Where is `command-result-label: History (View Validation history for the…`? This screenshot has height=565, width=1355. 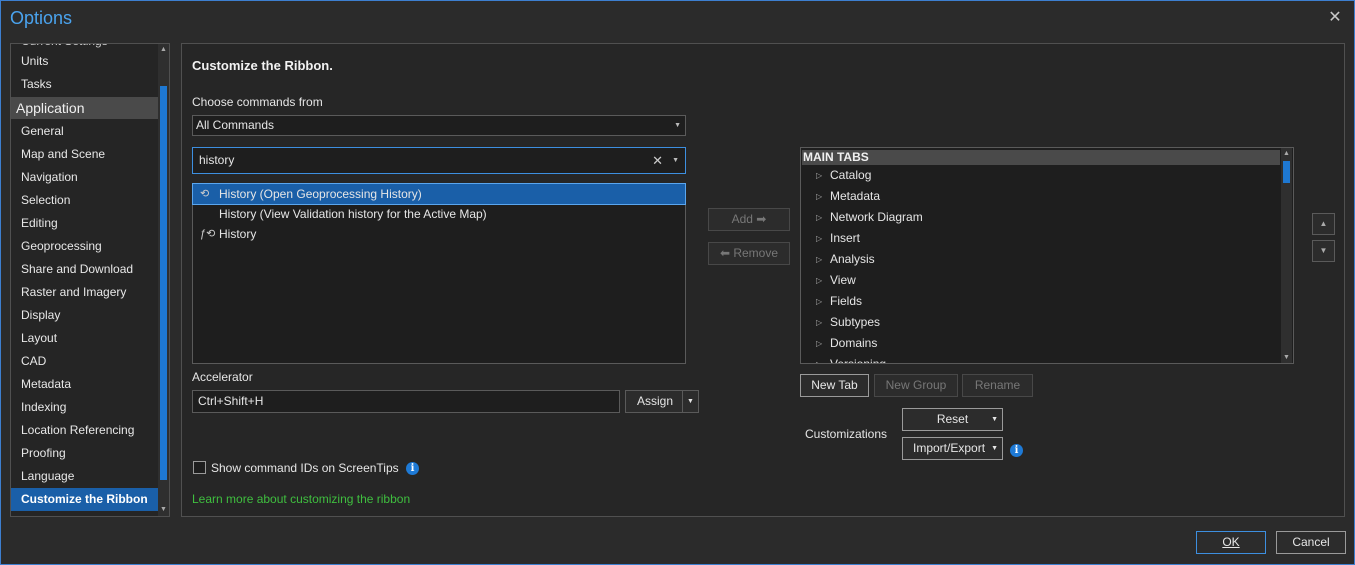
command-result-label: History (View Validation history for the… is located at coordinates (353, 214).